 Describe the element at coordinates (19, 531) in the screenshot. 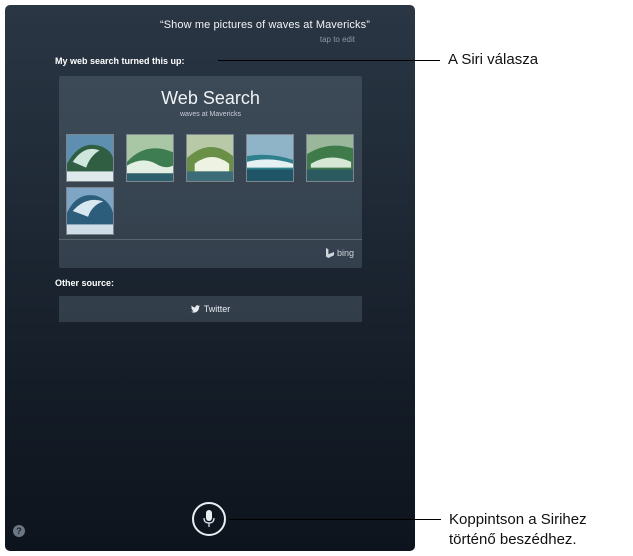

I see `help-icon: ?` at that location.